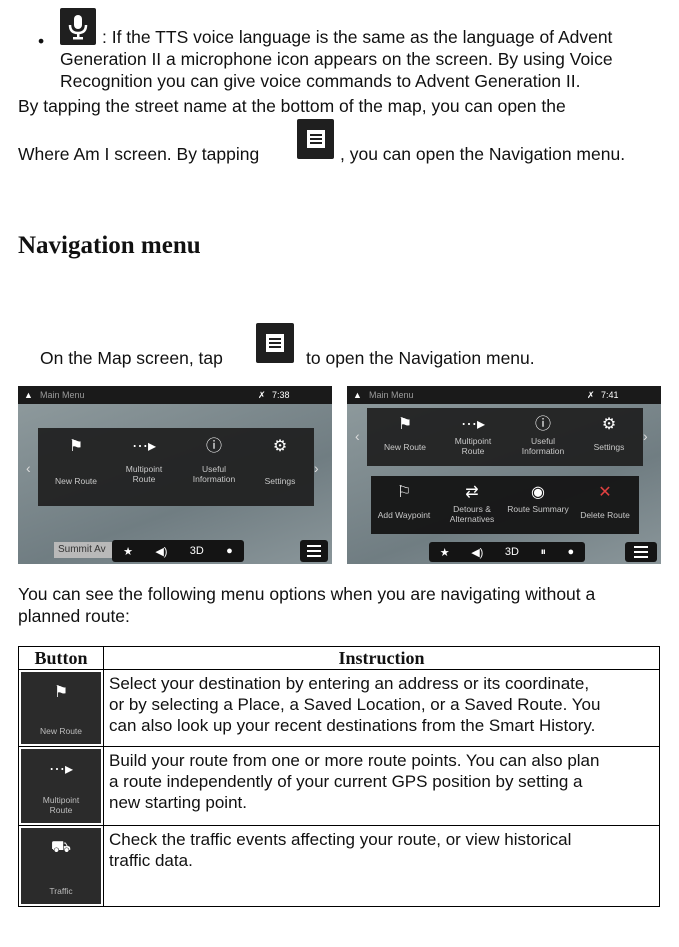 This screenshot has width=679, height=947. I want to click on bottom-toolbar: ★ ◀) 3D ●, so click(178, 551).